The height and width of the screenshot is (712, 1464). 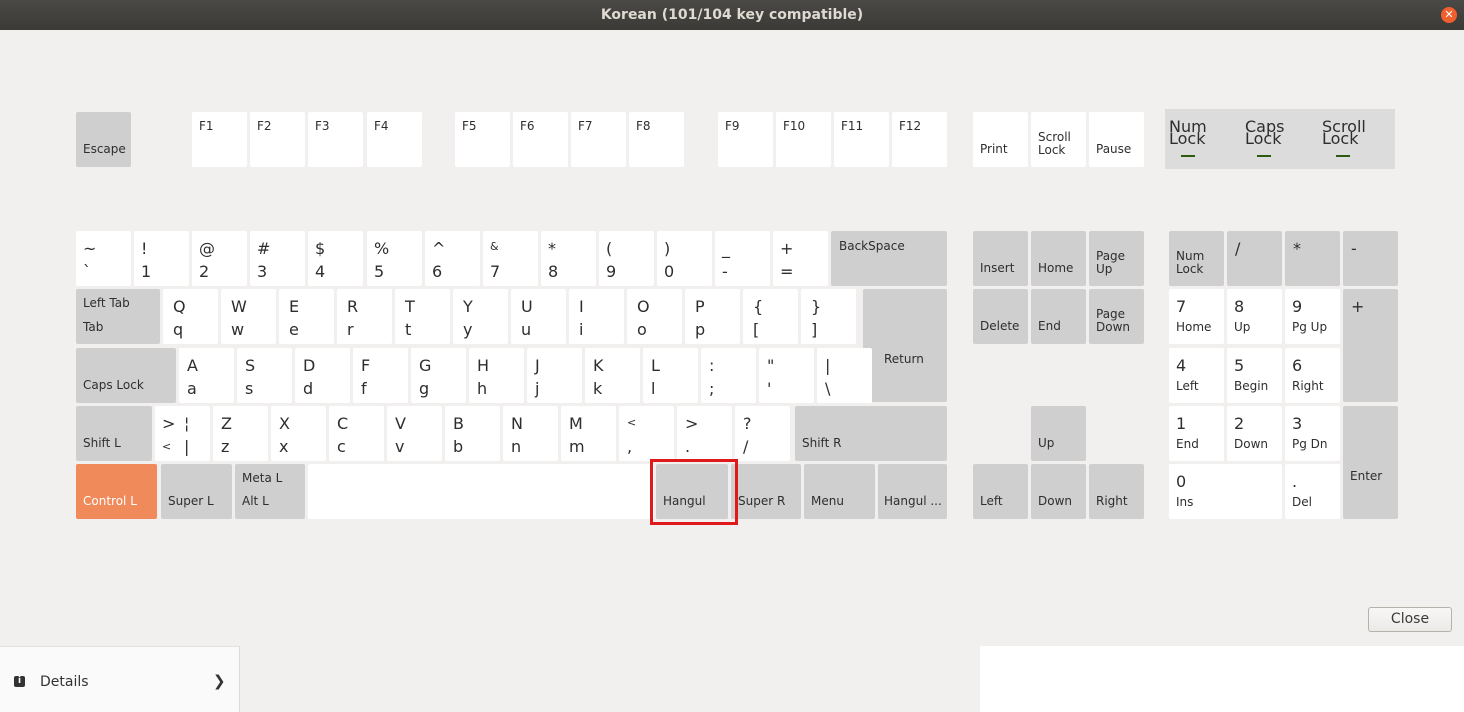 I want to click on key-8: * 8, so click(x=568, y=258).